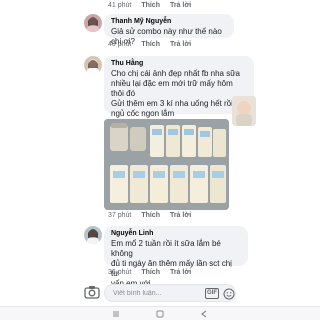 Image resolution: width=320 pixels, height=320 pixels. What do you see at coordinates (204, 315) in the screenshot?
I see `back-icon` at bounding box center [204, 315].